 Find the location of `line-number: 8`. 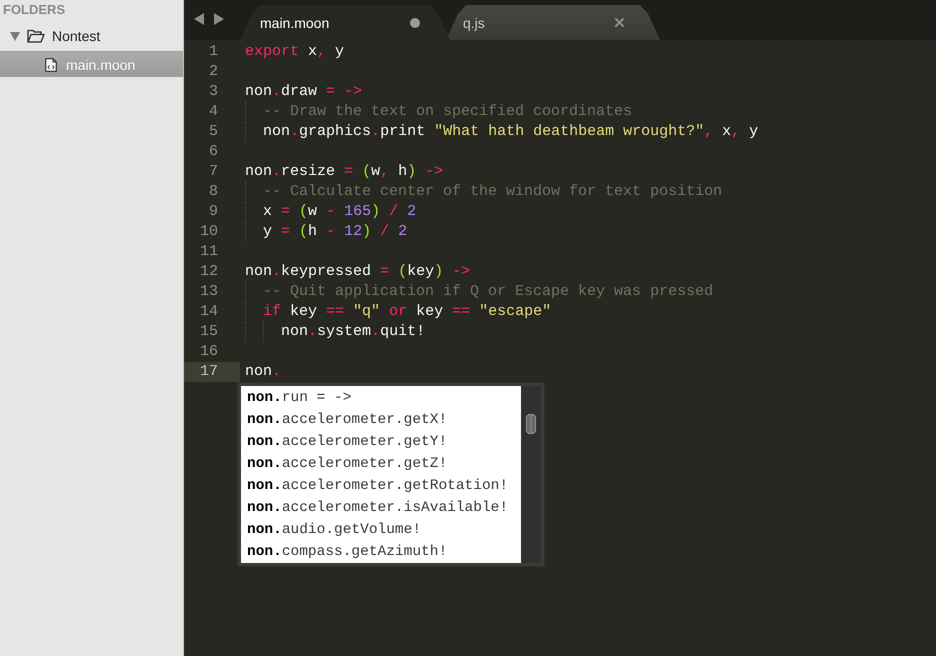

line-number: 8 is located at coordinates (213, 191).